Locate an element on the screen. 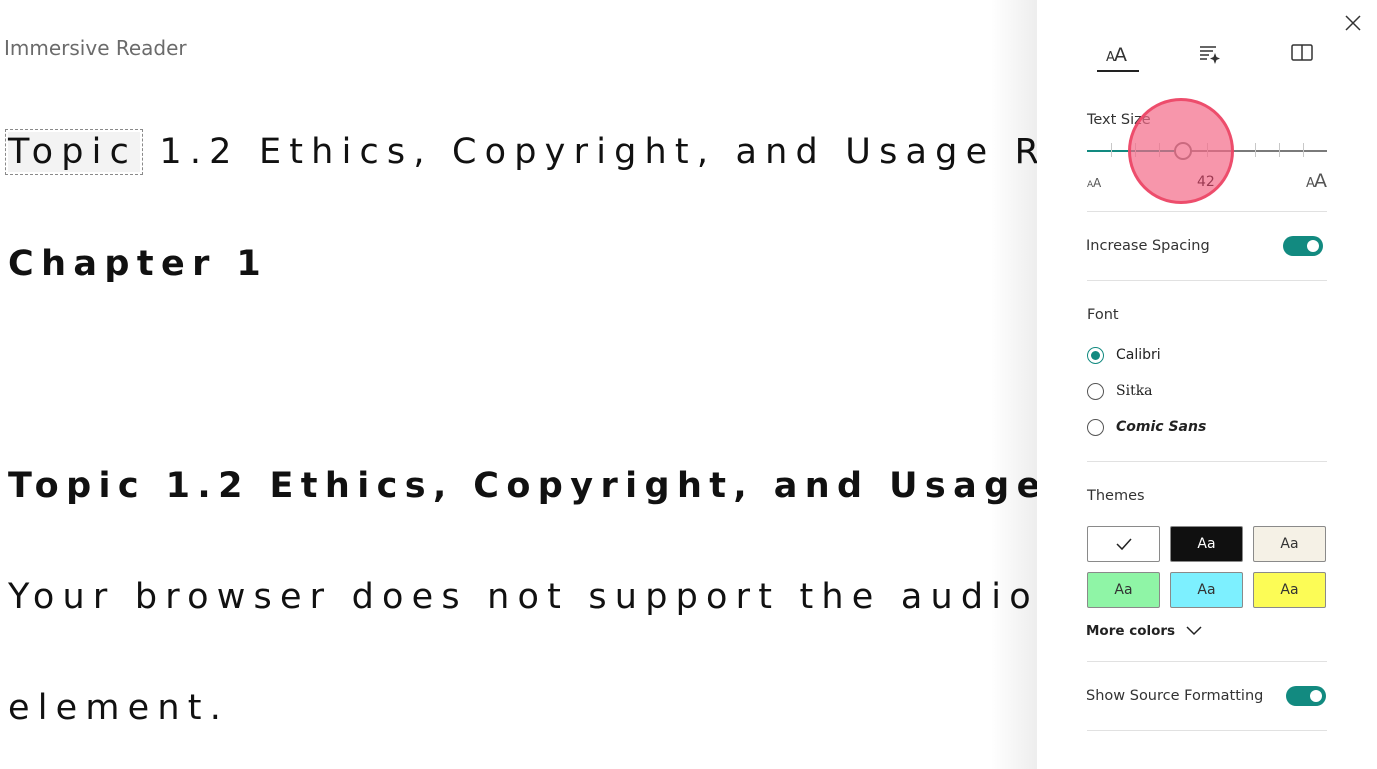 Image resolution: width=1377 pixels, height=769 pixels. small-text-icon: A A is located at coordinates (1094, 183).